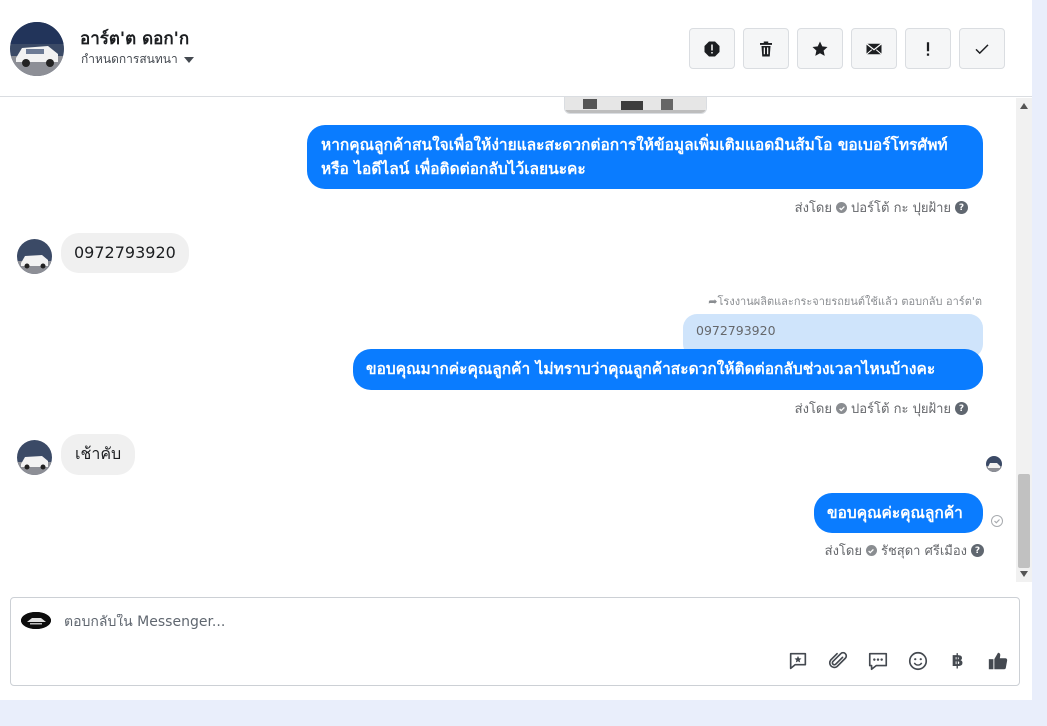 This screenshot has width=1047, height=726. I want to click on star-button, so click(820, 48).